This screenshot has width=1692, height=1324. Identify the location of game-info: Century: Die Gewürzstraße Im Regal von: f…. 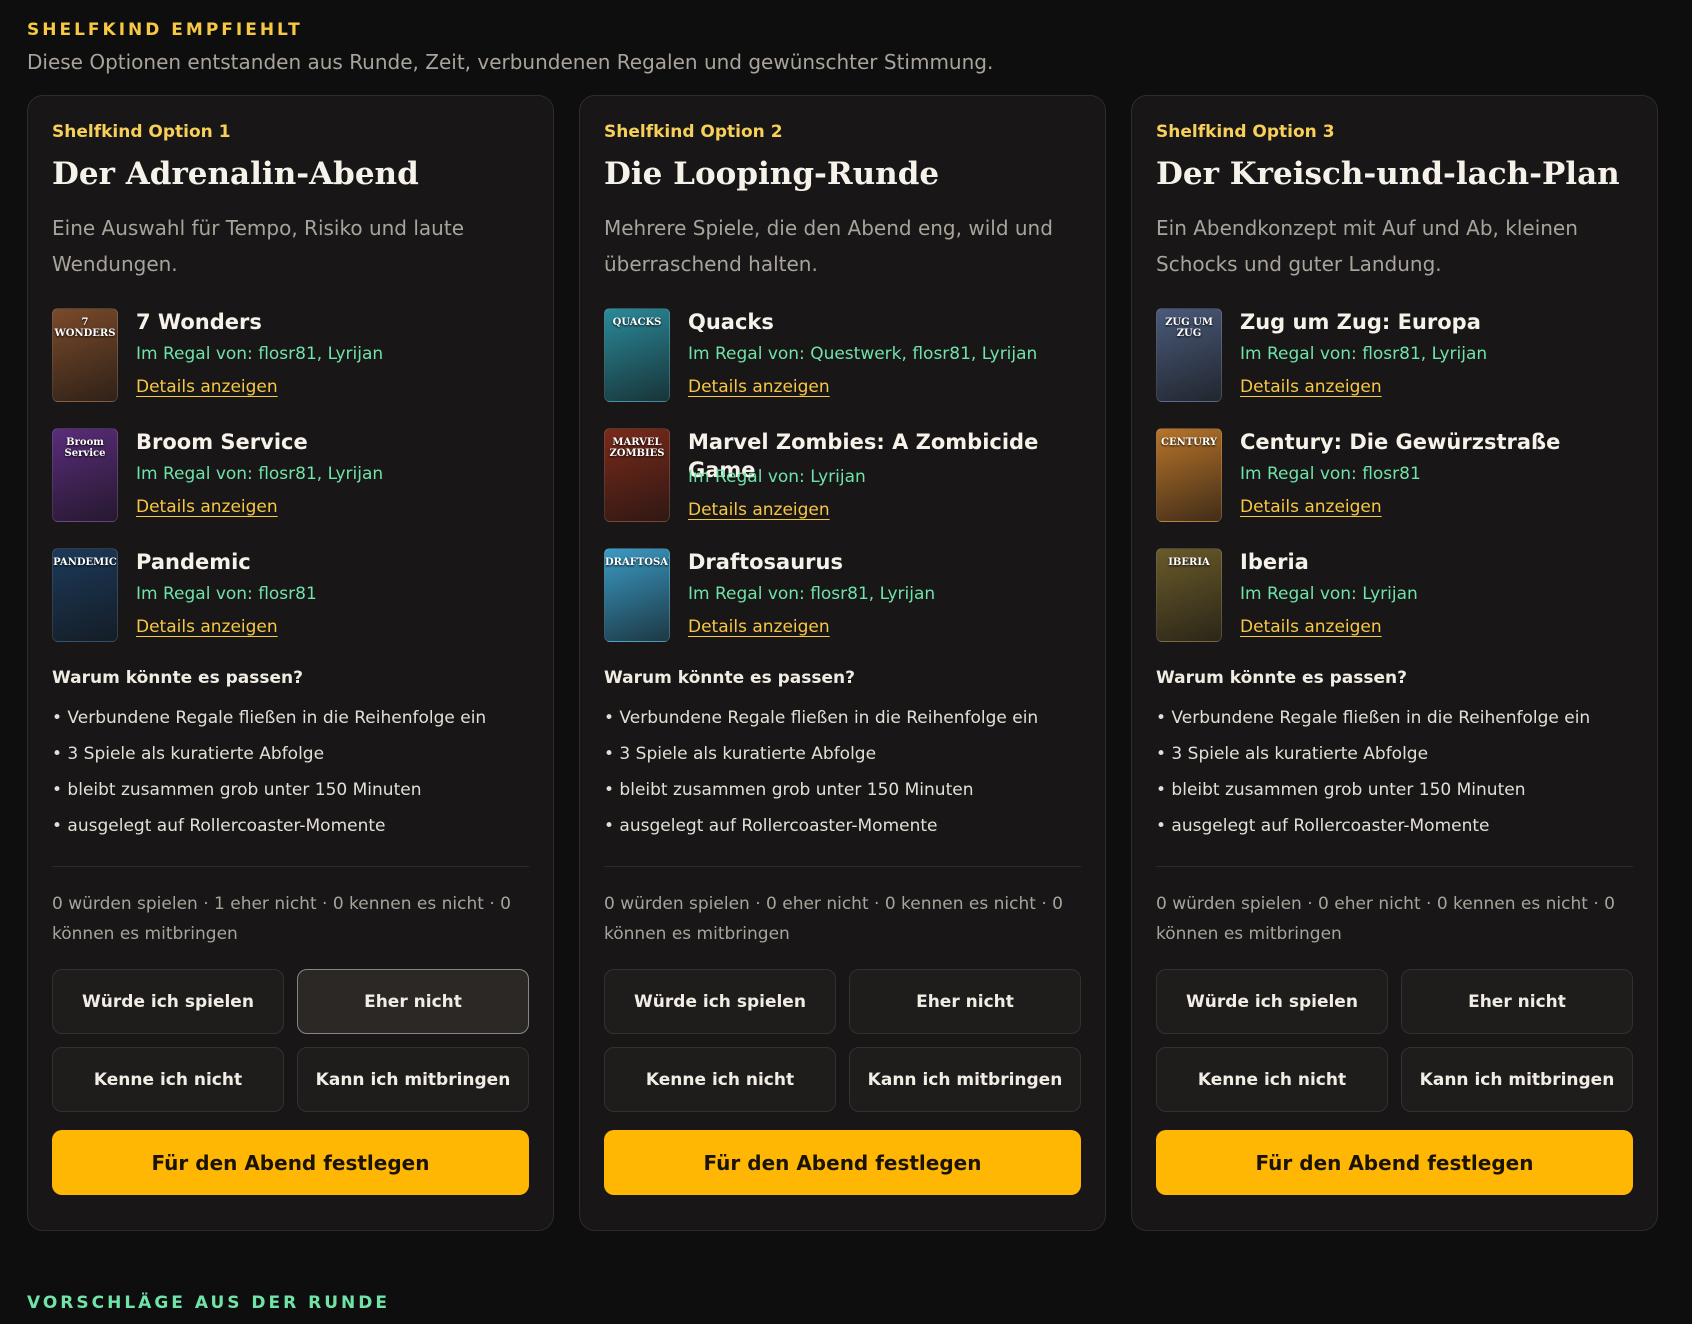
(1400, 475).